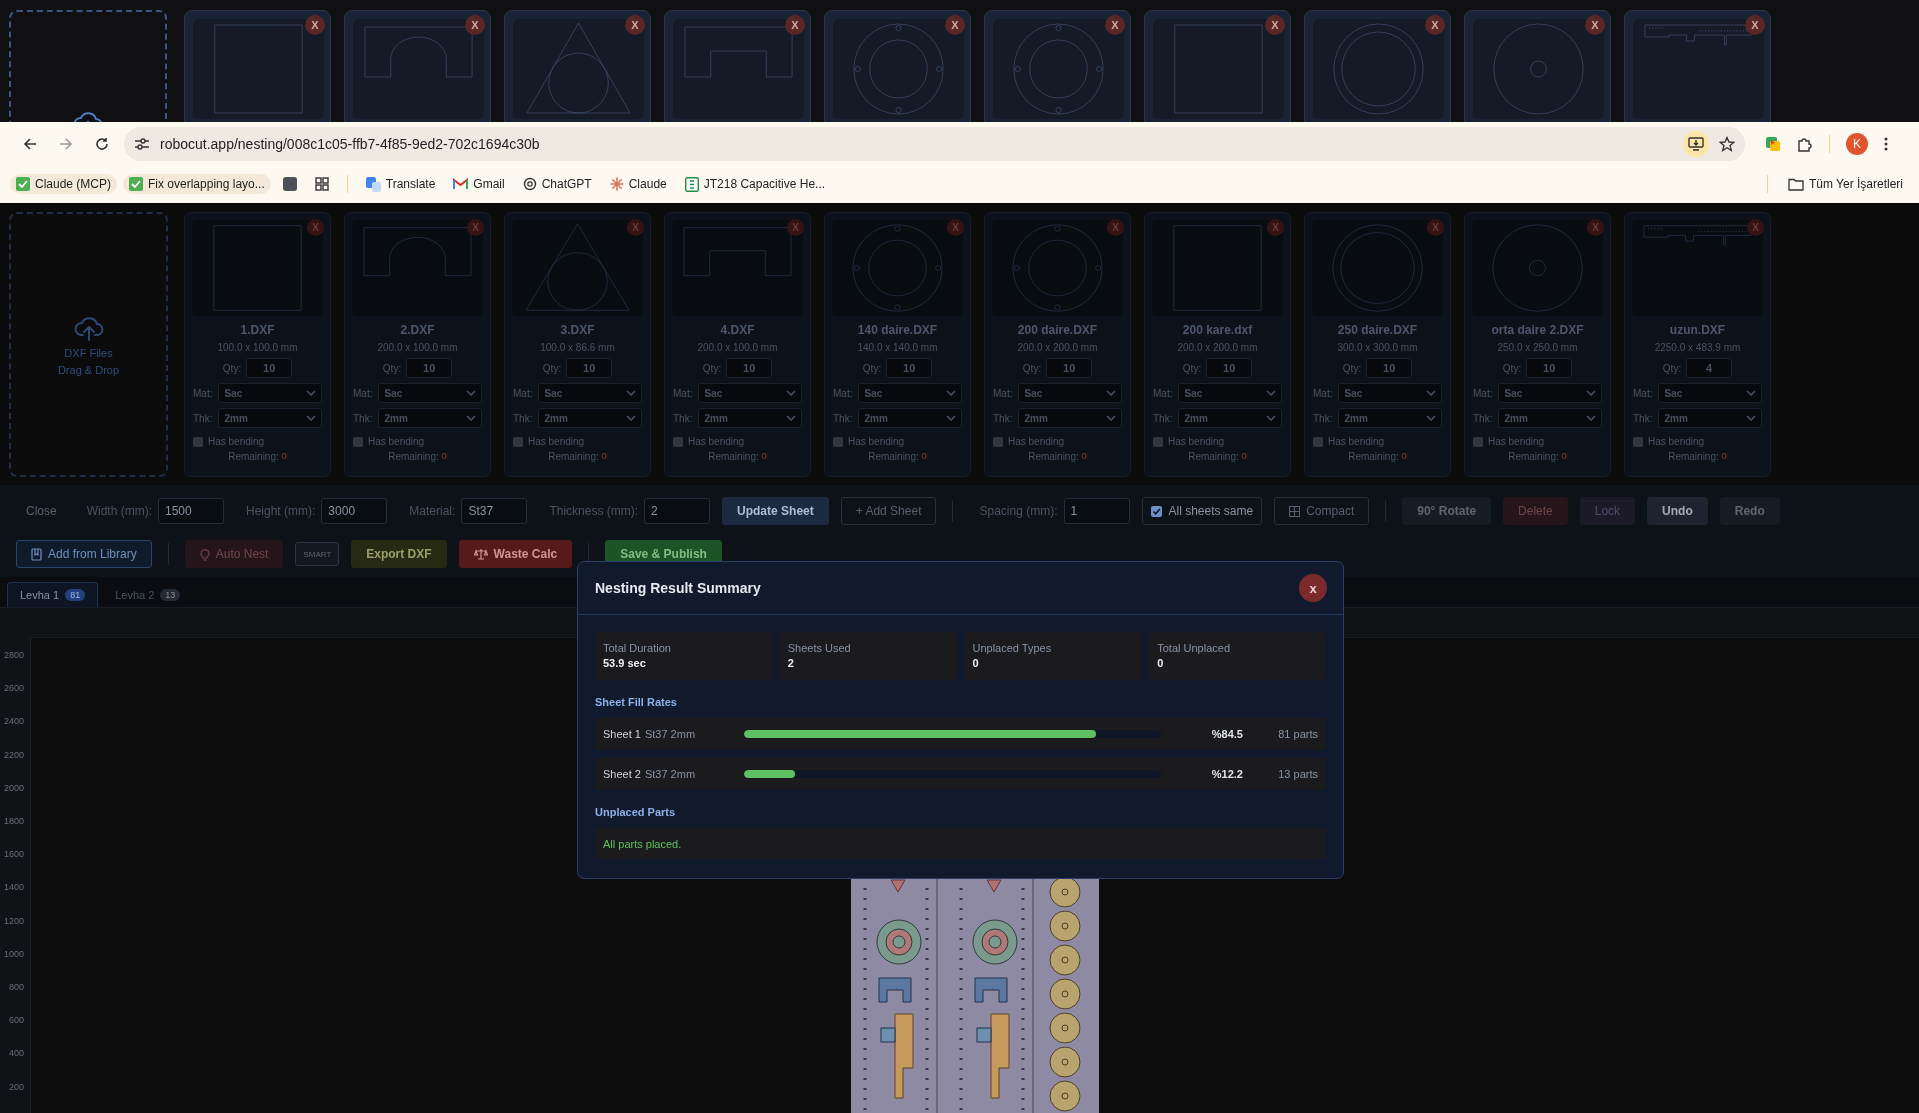 The height and width of the screenshot is (1113, 1919). What do you see at coordinates (400, 184) in the screenshot?
I see `bookmark: Translate` at bounding box center [400, 184].